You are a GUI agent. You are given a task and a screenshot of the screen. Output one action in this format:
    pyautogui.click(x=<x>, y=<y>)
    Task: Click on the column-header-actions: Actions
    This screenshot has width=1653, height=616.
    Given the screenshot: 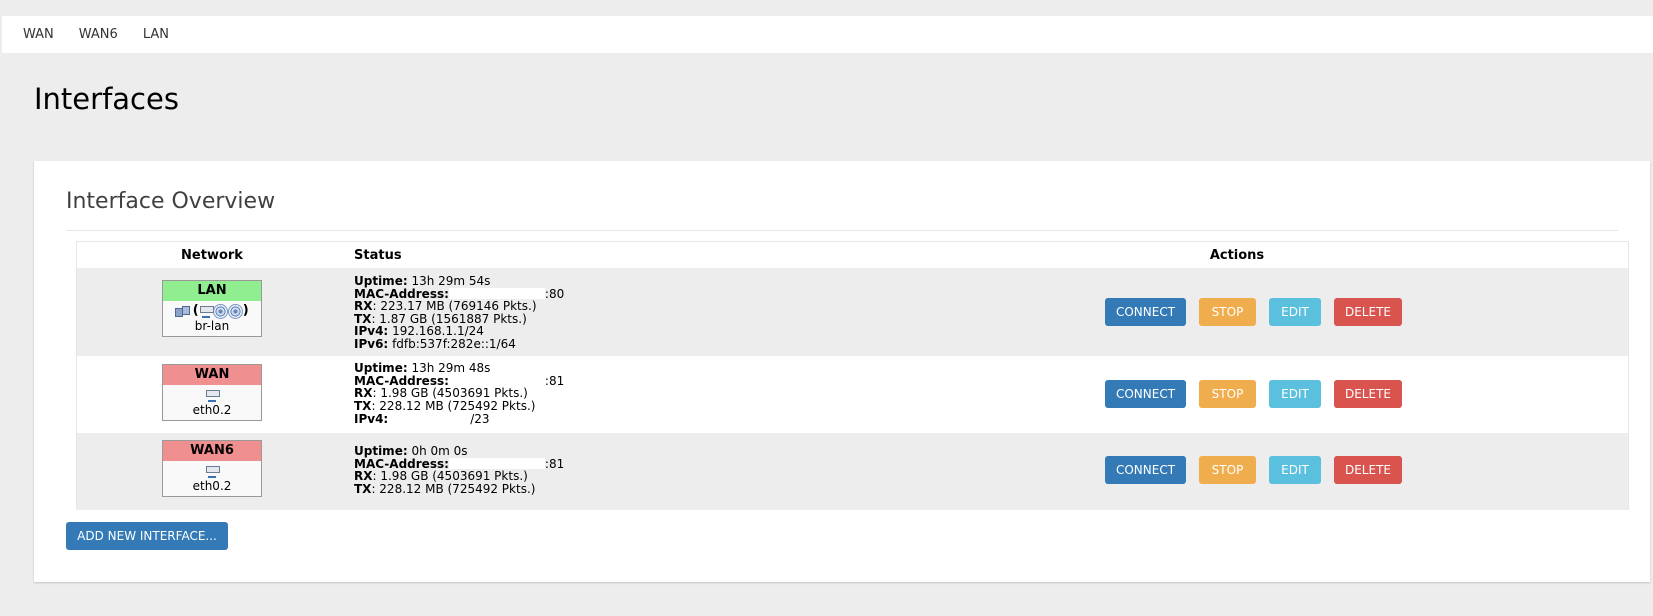 What is the action you would take?
    pyautogui.click(x=1237, y=255)
    